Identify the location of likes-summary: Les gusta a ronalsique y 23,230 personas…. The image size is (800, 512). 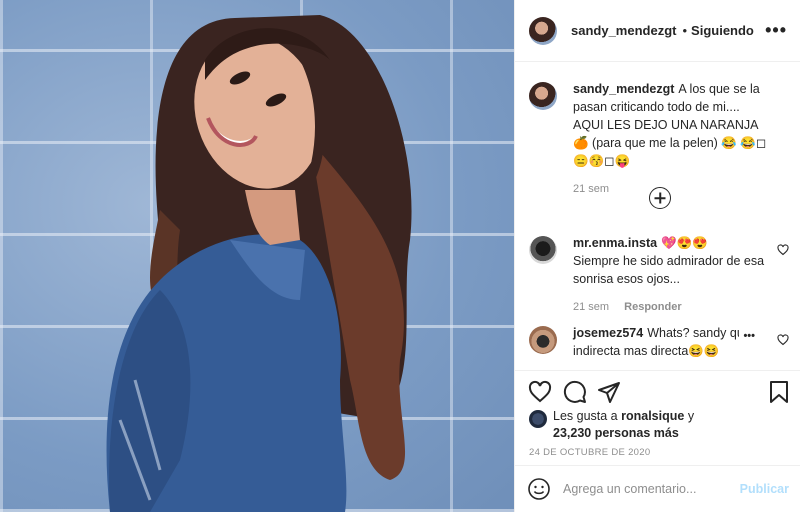
(611, 425).